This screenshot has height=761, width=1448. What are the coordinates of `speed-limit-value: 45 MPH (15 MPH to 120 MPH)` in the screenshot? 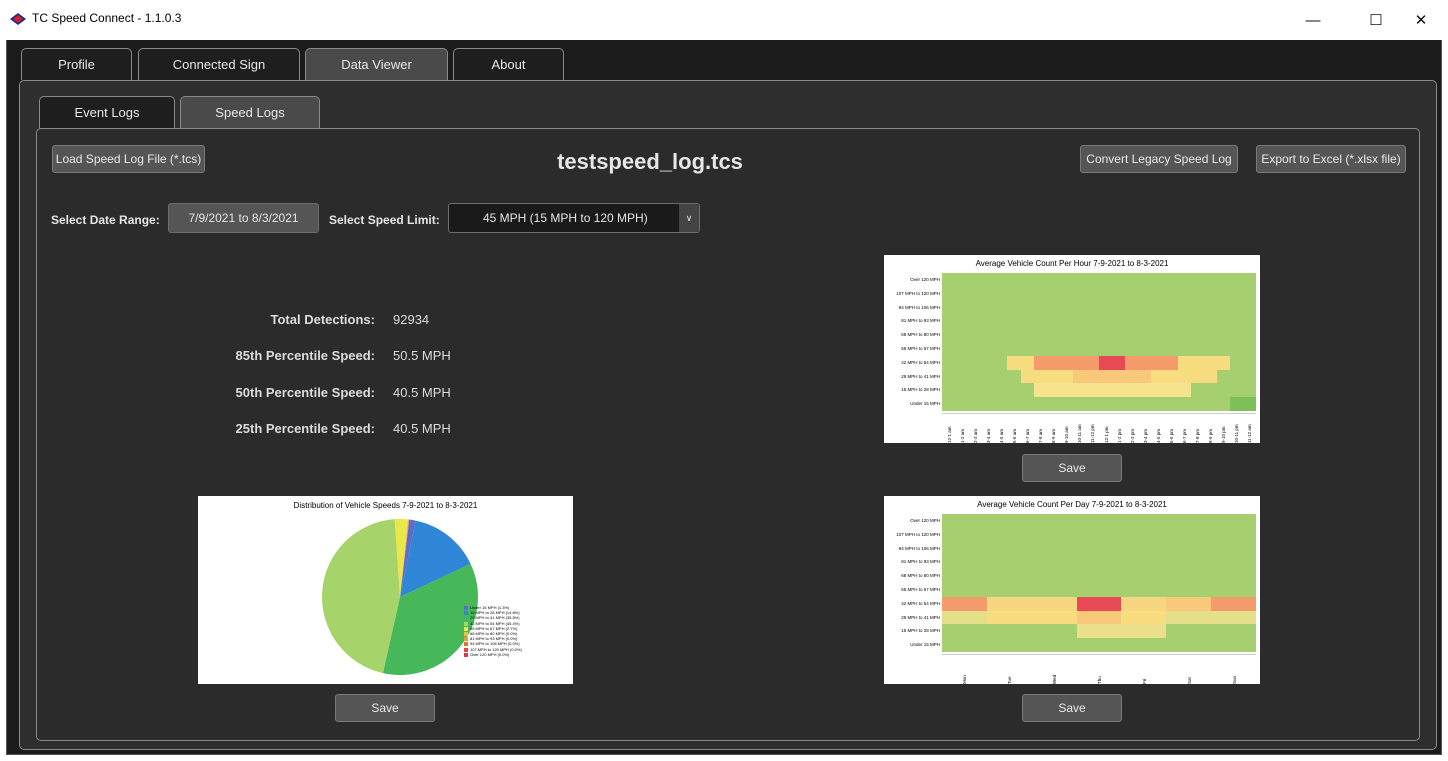 It's located at (565, 218).